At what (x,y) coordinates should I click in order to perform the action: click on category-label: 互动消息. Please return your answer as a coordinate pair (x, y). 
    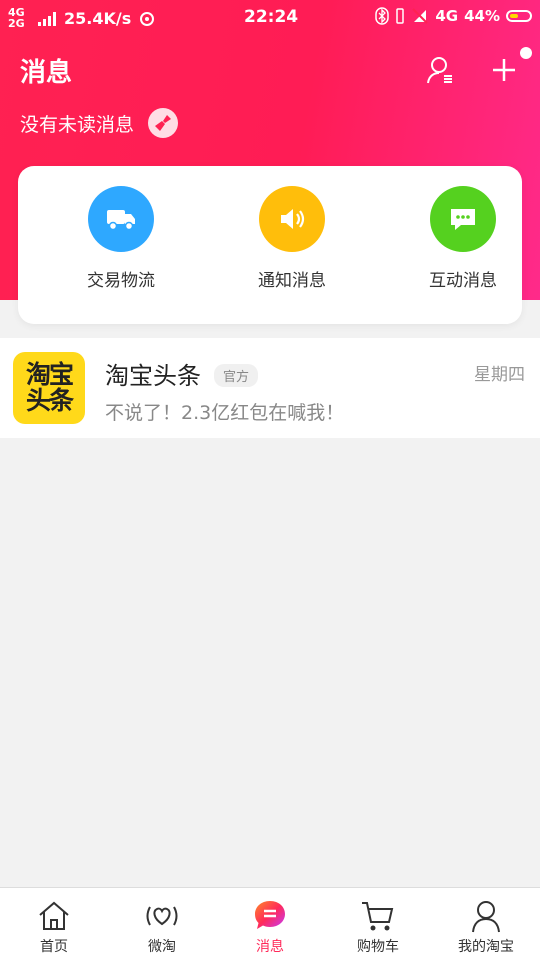
    Looking at the image, I should click on (463, 281).